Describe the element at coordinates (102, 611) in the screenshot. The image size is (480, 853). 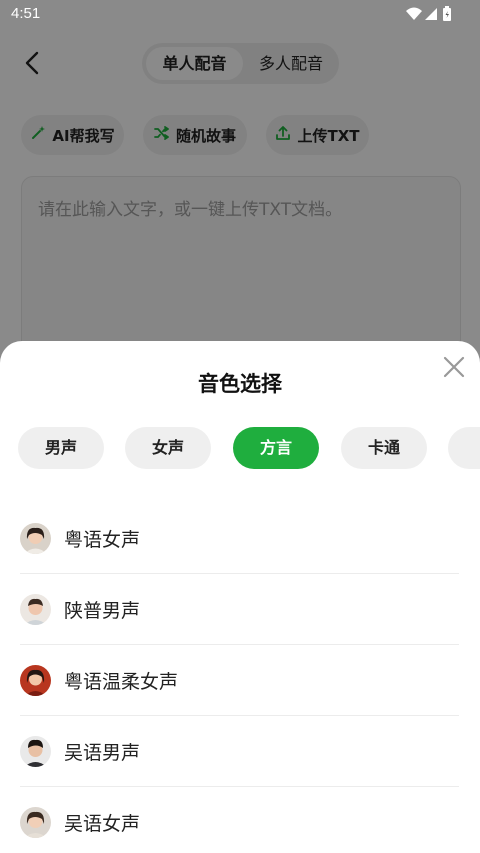
I see `voice-name: 陕普男声` at that location.